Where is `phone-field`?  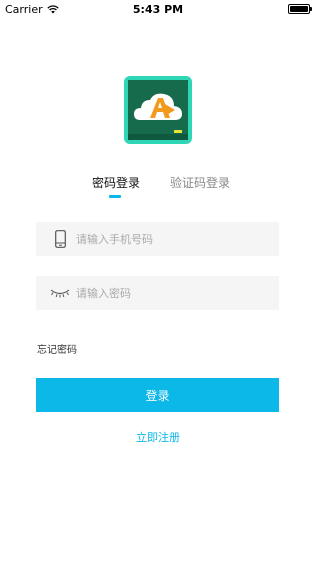
phone-field is located at coordinates (157, 239).